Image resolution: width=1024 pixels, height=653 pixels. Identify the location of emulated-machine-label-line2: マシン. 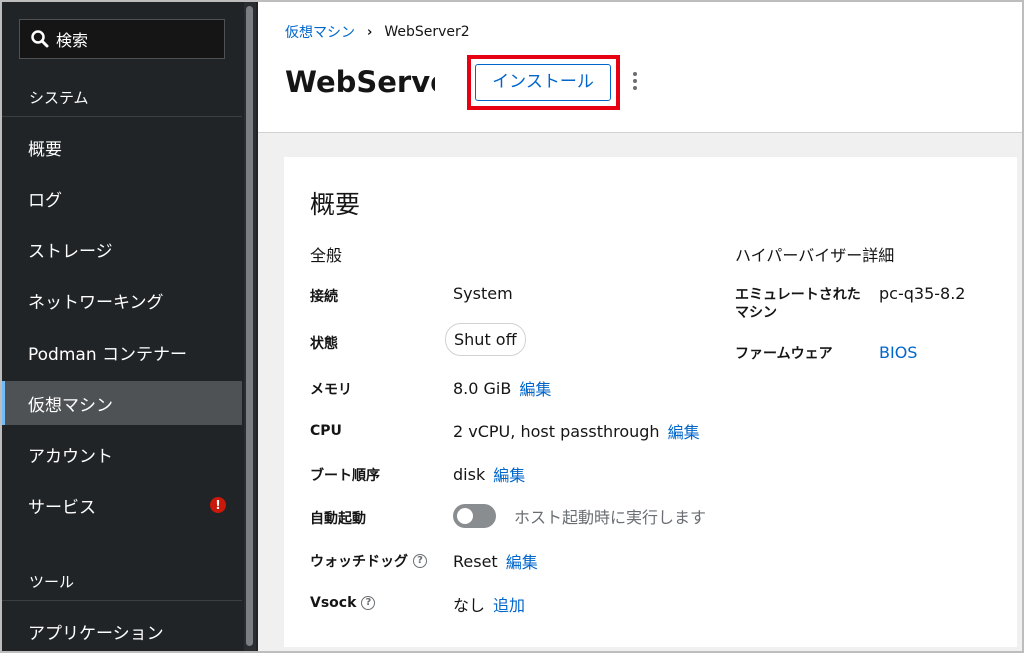
(756, 313).